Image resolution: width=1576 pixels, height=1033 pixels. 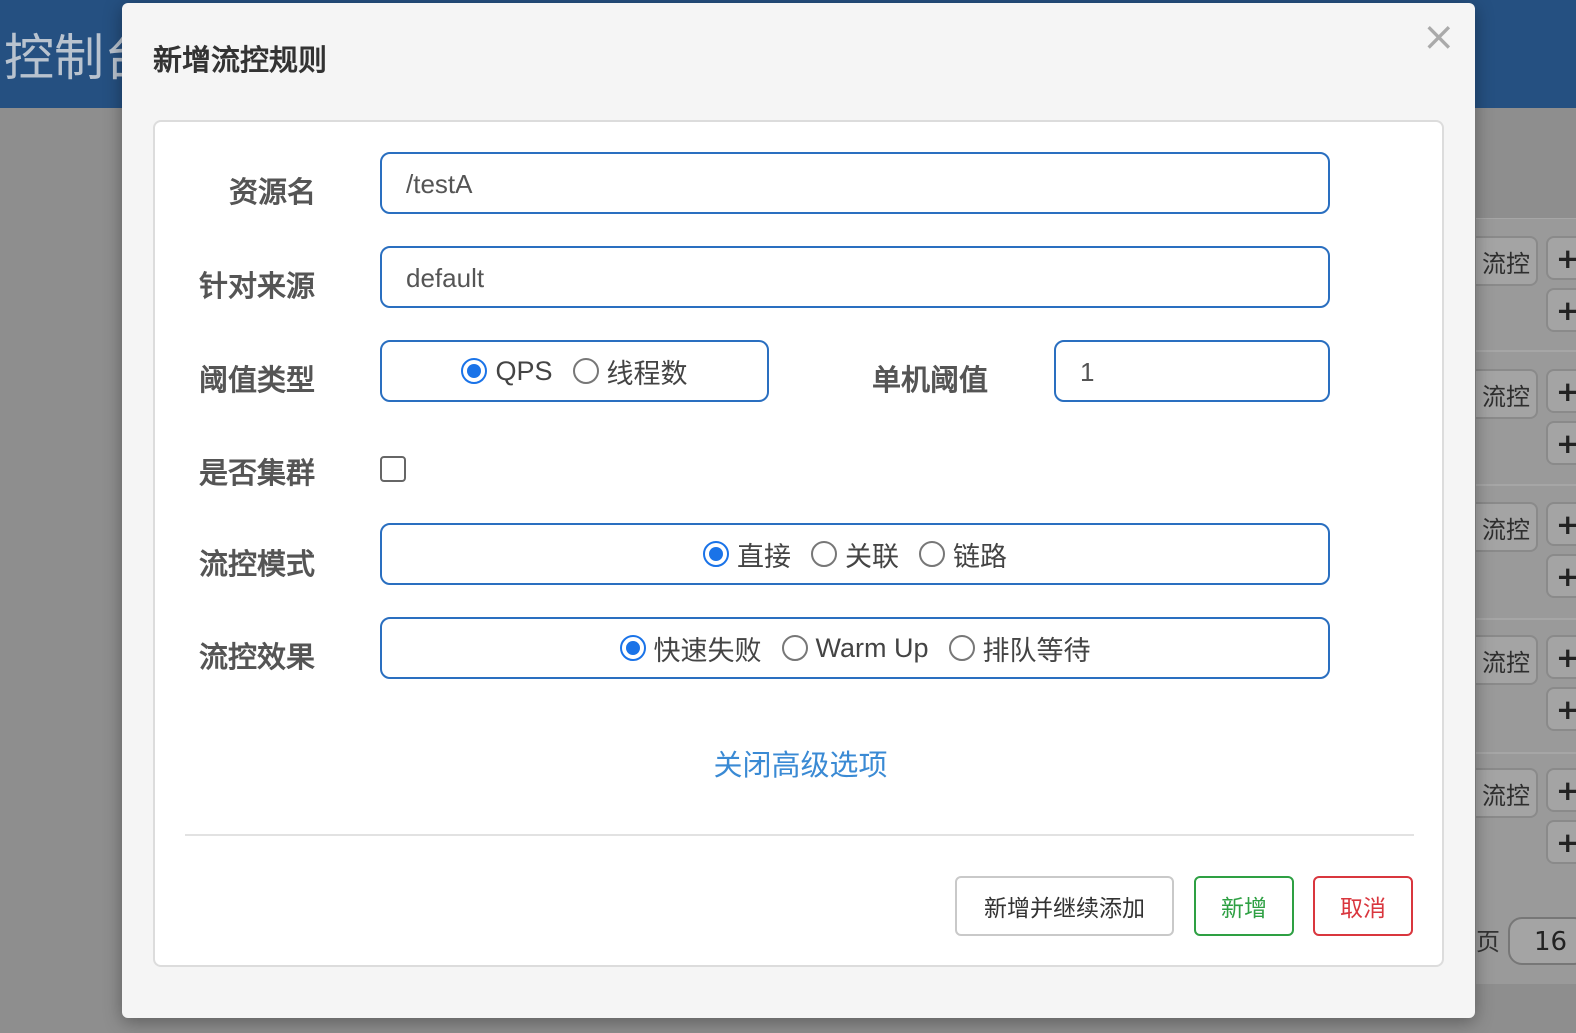 I want to click on threshold-type-thread: 线程数, so click(x=630, y=371).